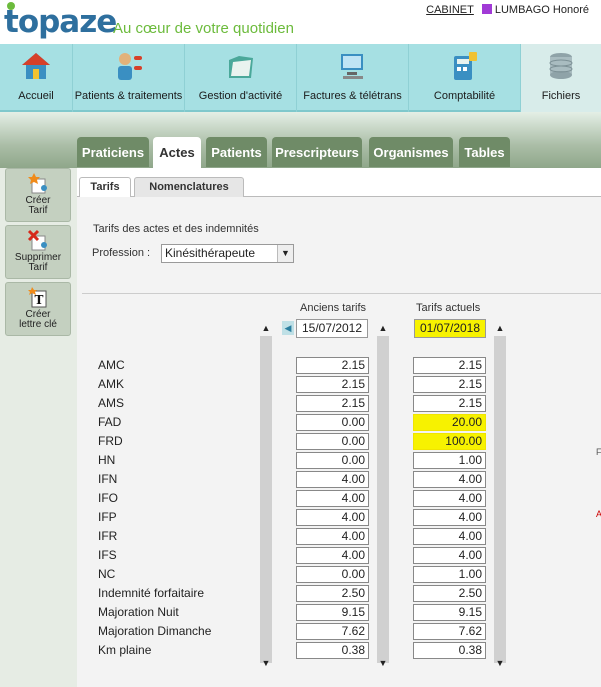 The image size is (601, 687). I want to click on nav-comptabilite: Comptabilité, so click(465, 78).